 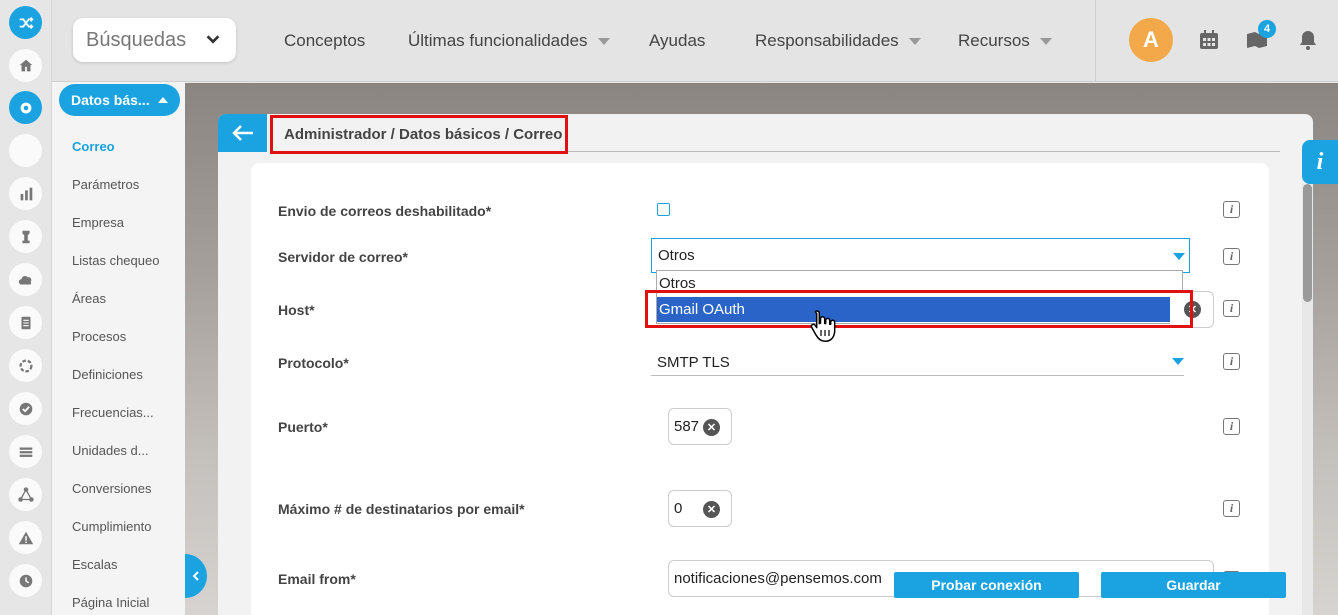 What do you see at coordinates (693, 362) in the screenshot?
I see `protocol-select: SMTP TLS` at bounding box center [693, 362].